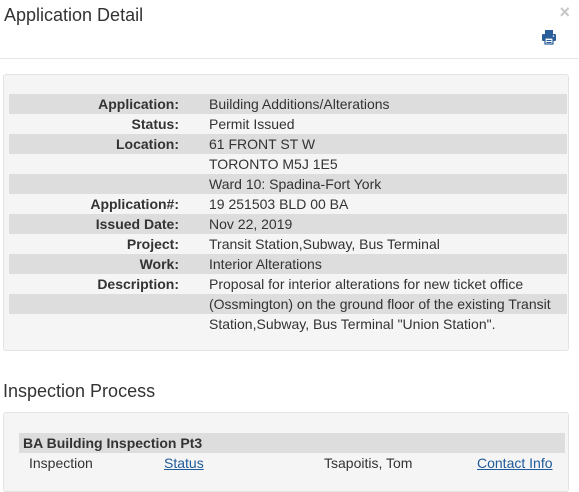  I want to click on header-divider, so click(289, 58).